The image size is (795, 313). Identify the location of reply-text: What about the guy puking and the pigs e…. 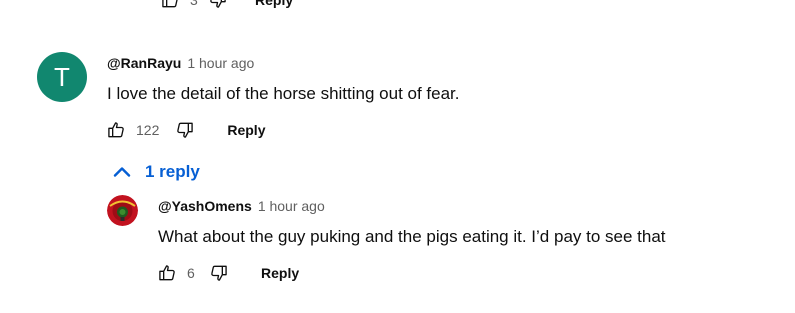
(412, 236).